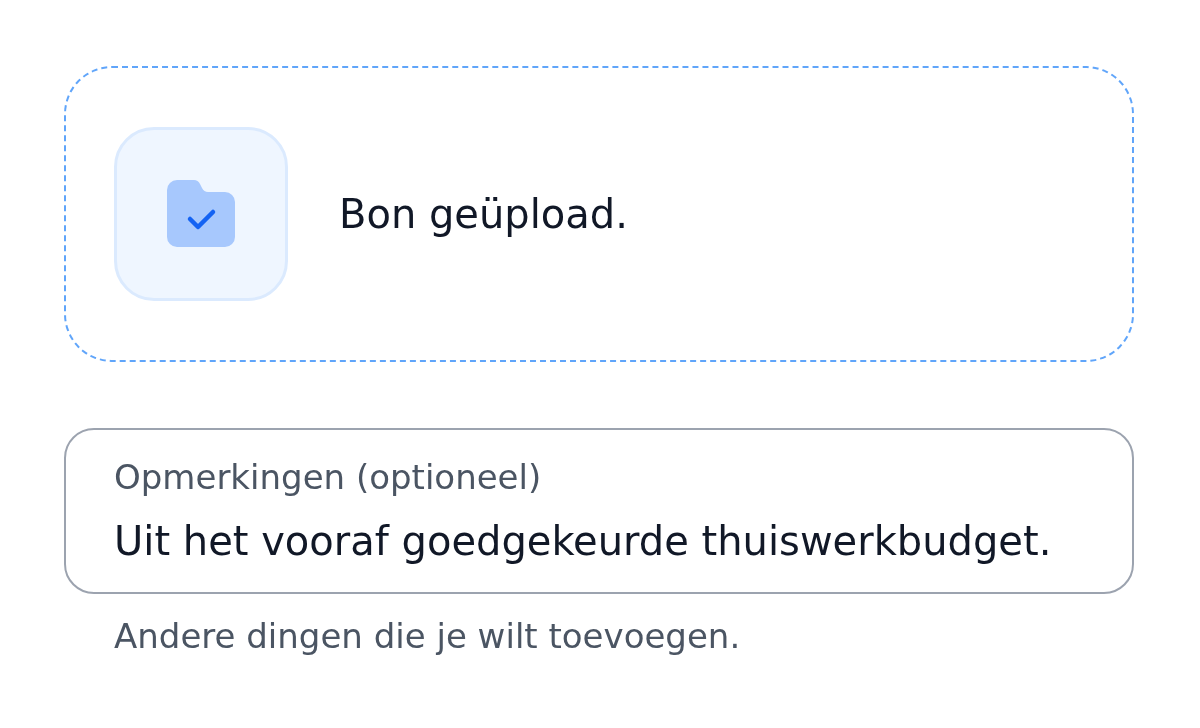 Image resolution: width=1200 pixels, height=728 pixels. Describe the element at coordinates (483, 214) in the screenshot. I see `upload-status-text: Bon geüpload.` at that location.